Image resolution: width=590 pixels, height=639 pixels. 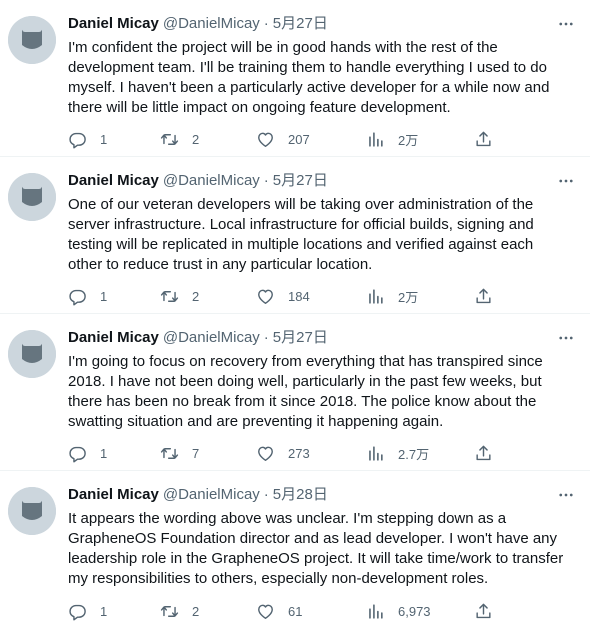 What do you see at coordinates (300, 495) in the screenshot?
I see `tweet-date: 5月28日` at bounding box center [300, 495].